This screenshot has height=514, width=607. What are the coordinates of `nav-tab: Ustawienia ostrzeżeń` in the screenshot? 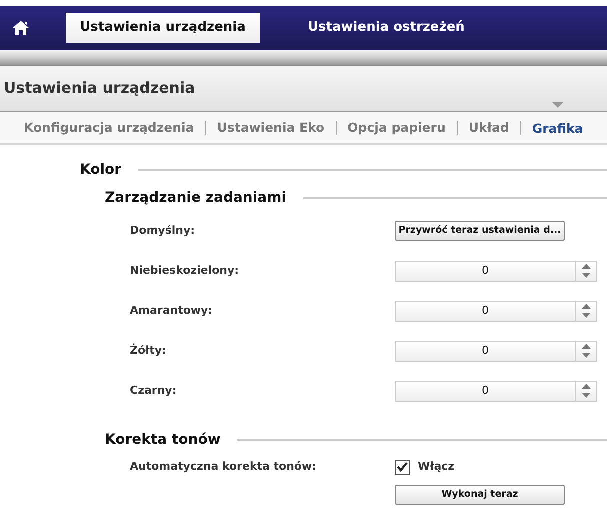 It's located at (386, 28).